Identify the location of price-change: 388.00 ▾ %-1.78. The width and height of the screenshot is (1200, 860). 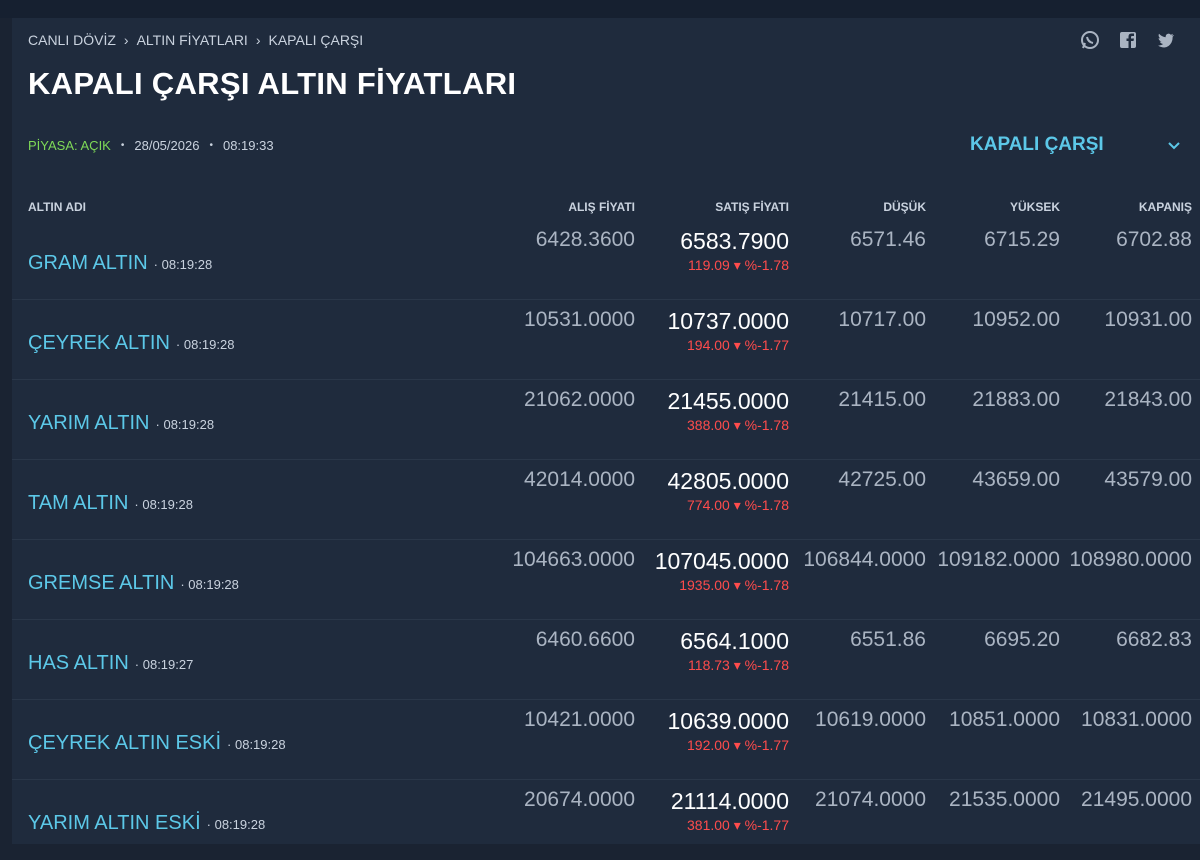
(728, 425).